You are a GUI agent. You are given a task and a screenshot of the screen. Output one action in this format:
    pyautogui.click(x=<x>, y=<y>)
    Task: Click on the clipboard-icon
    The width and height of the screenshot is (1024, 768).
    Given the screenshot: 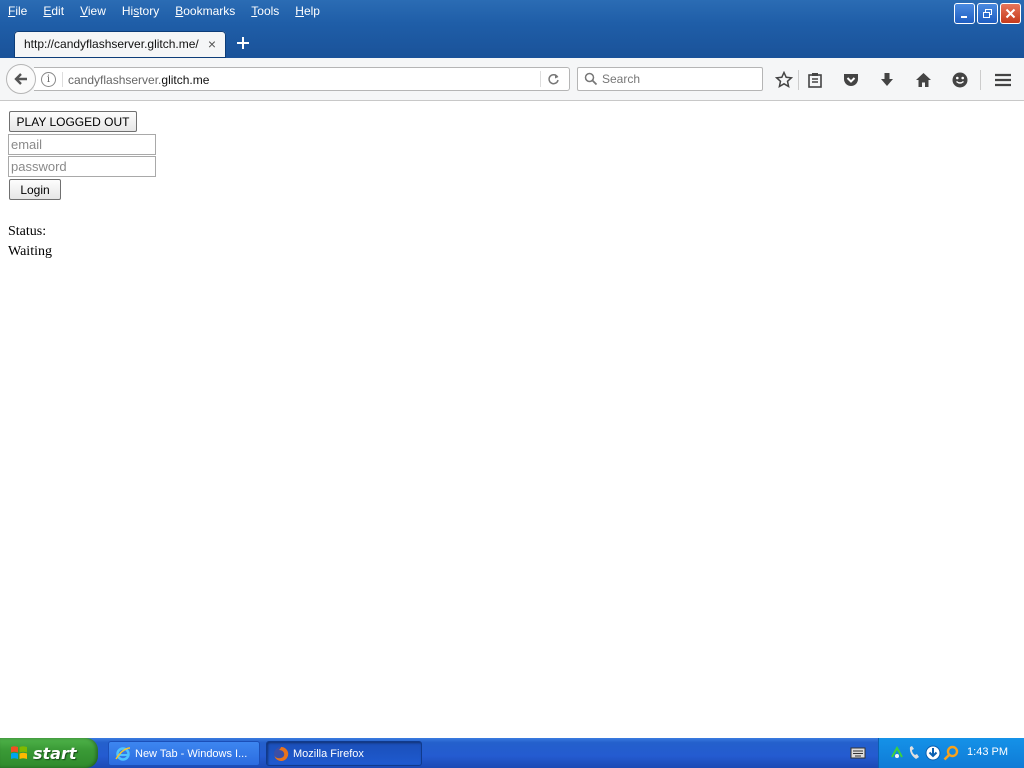 What is the action you would take?
    pyautogui.click(x=815, y=80)
    